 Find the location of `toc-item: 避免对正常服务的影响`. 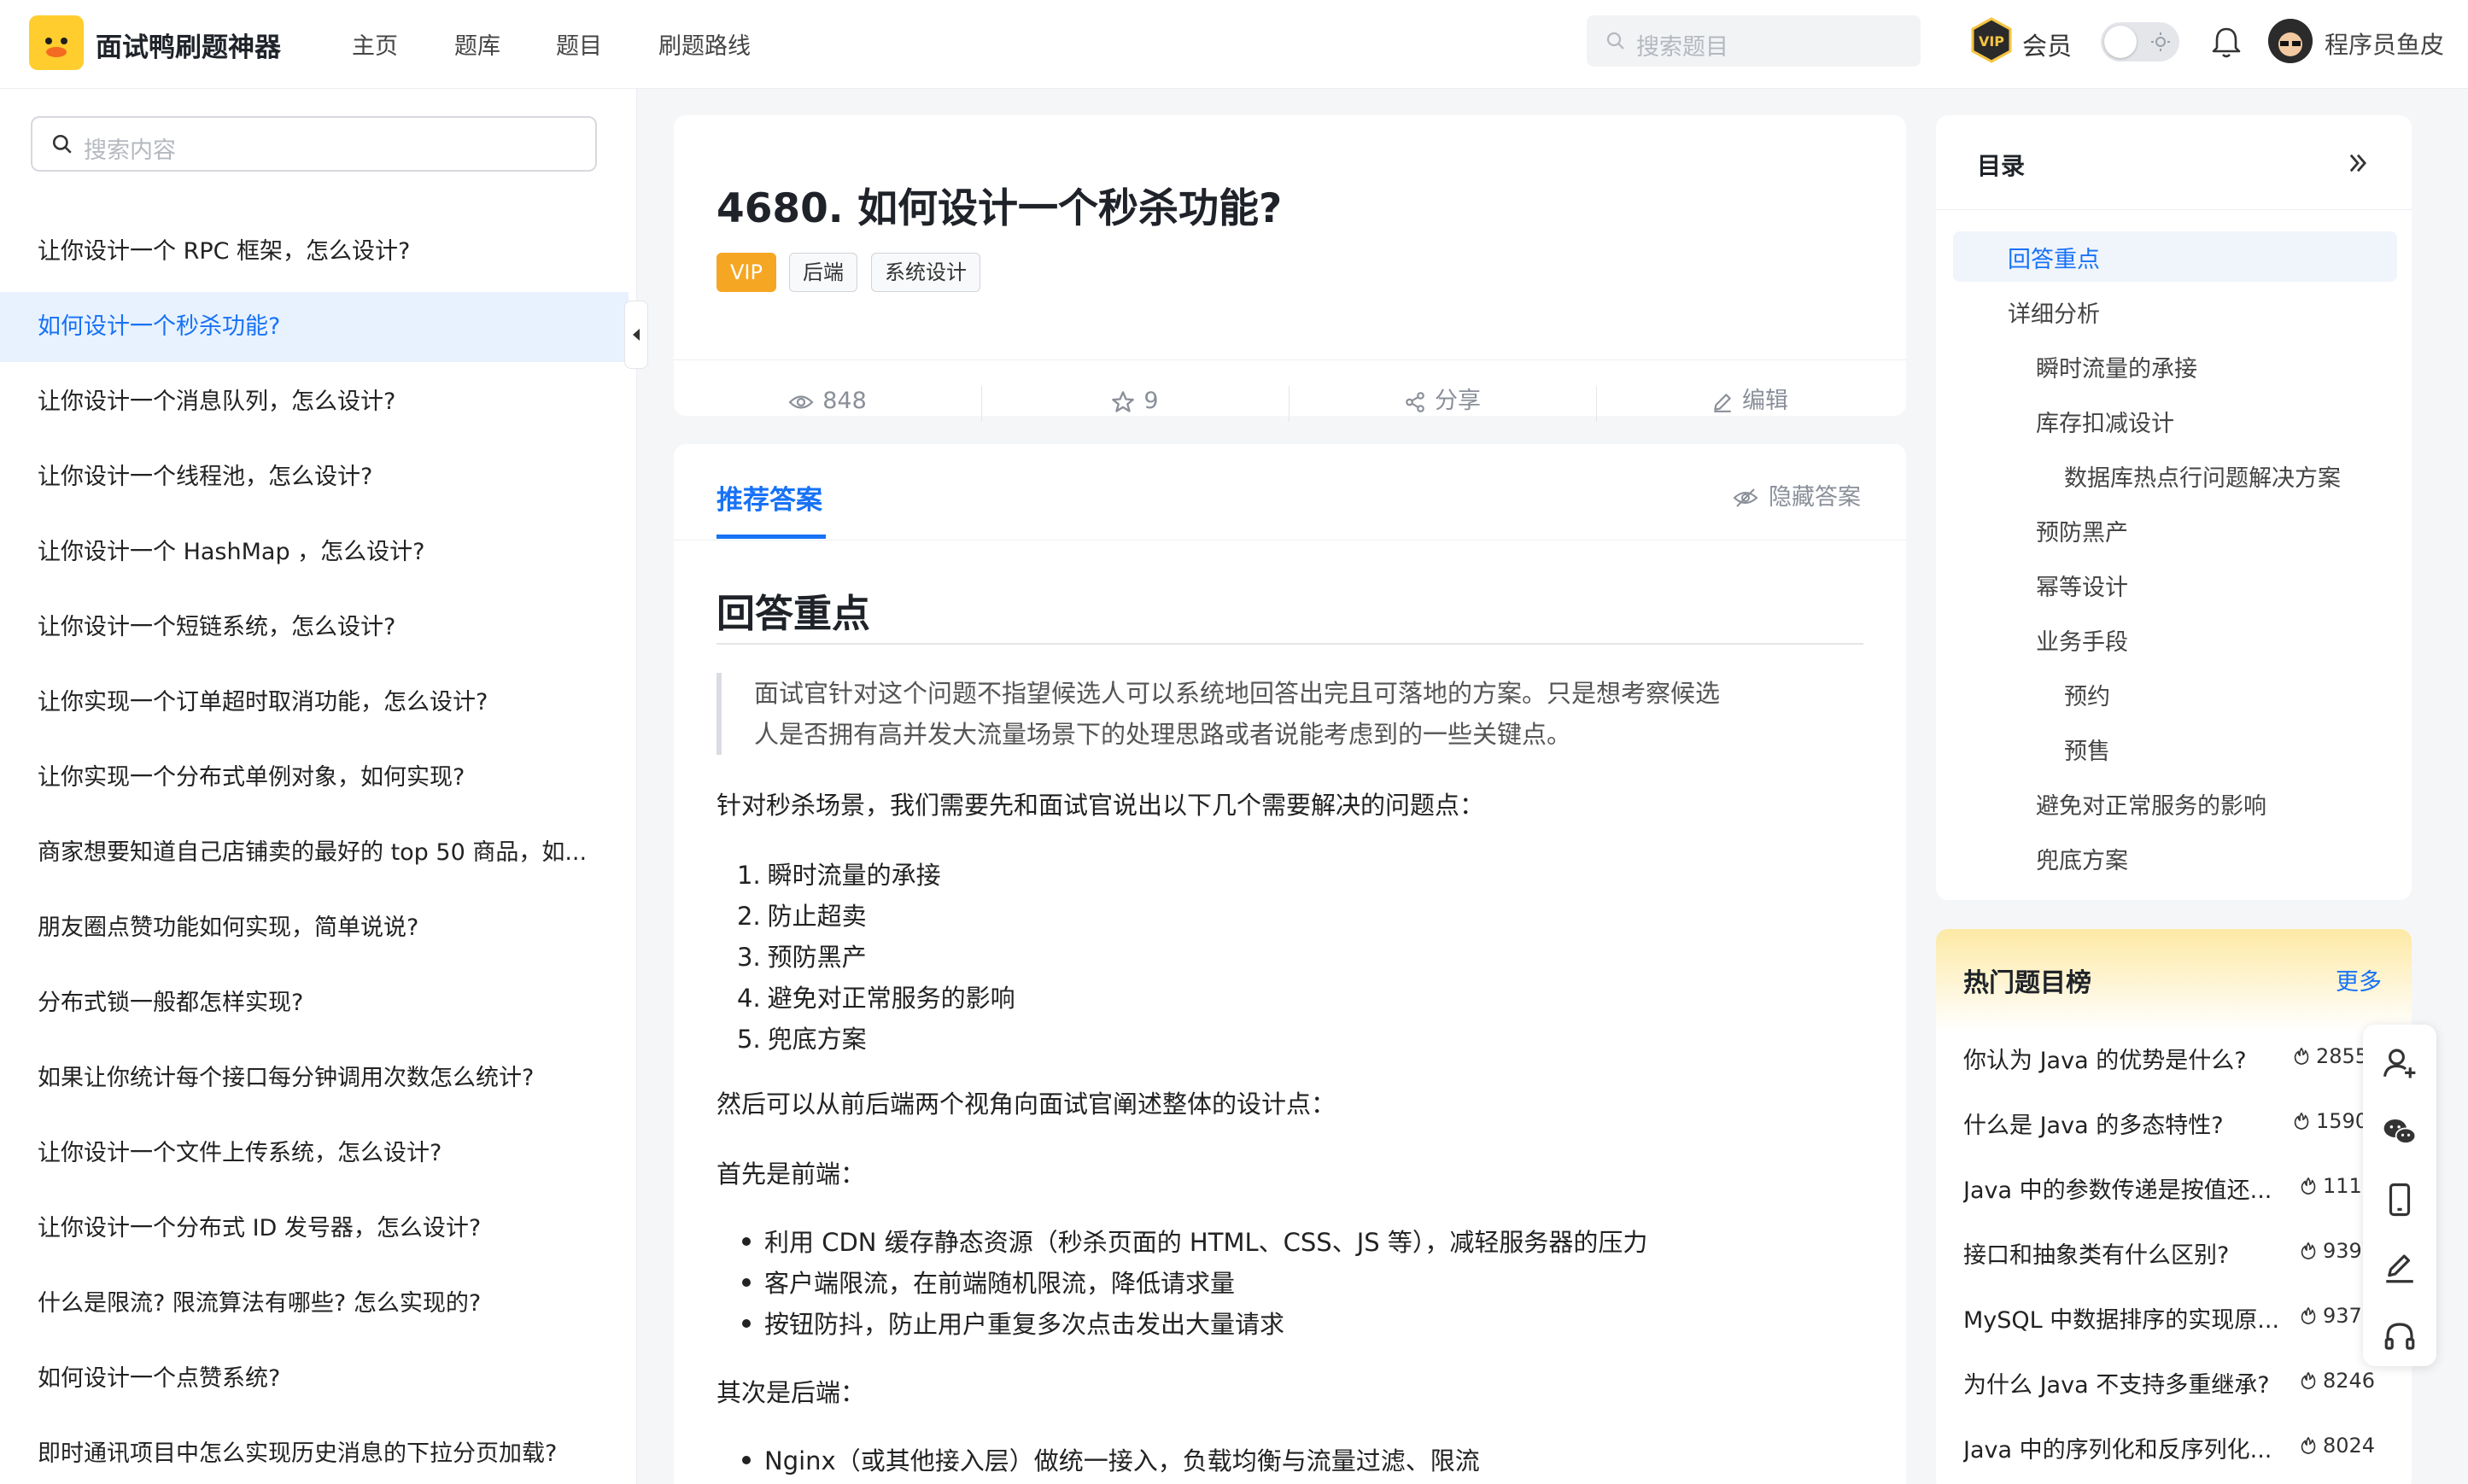

toc-item: 避免对正常服务的影响 is located at coordinates (2151, 804).